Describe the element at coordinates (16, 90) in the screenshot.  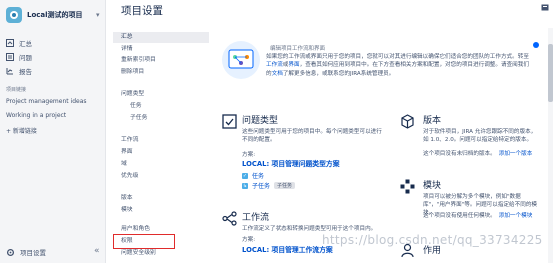
I see `project-links-heading: 项目链接` at that location.